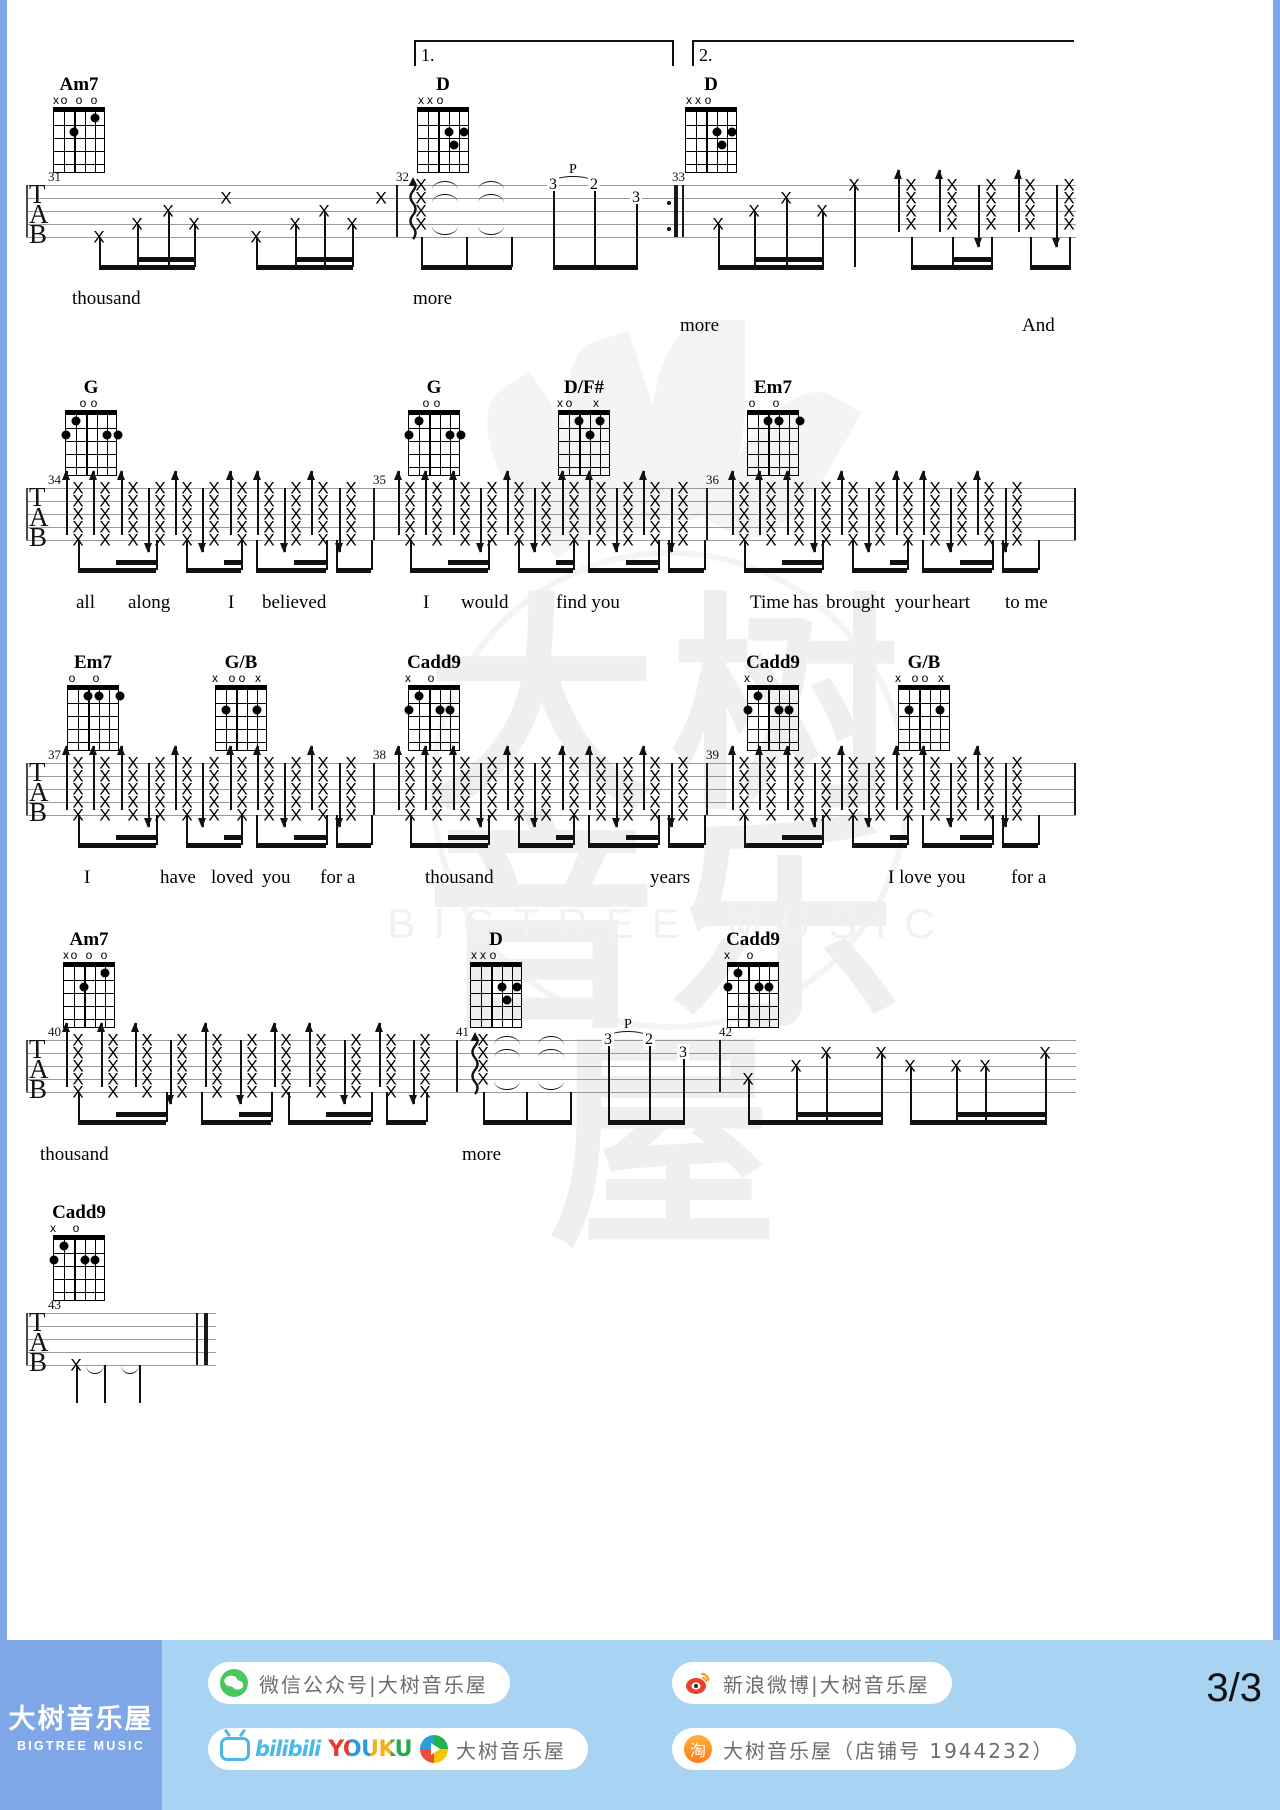 The width and height of the screenshot is (1280, 1810). What do you see at coordinates (698, 1683) in the screenshot?
I see `weibo-icon` at bounding box center [698, 1683].